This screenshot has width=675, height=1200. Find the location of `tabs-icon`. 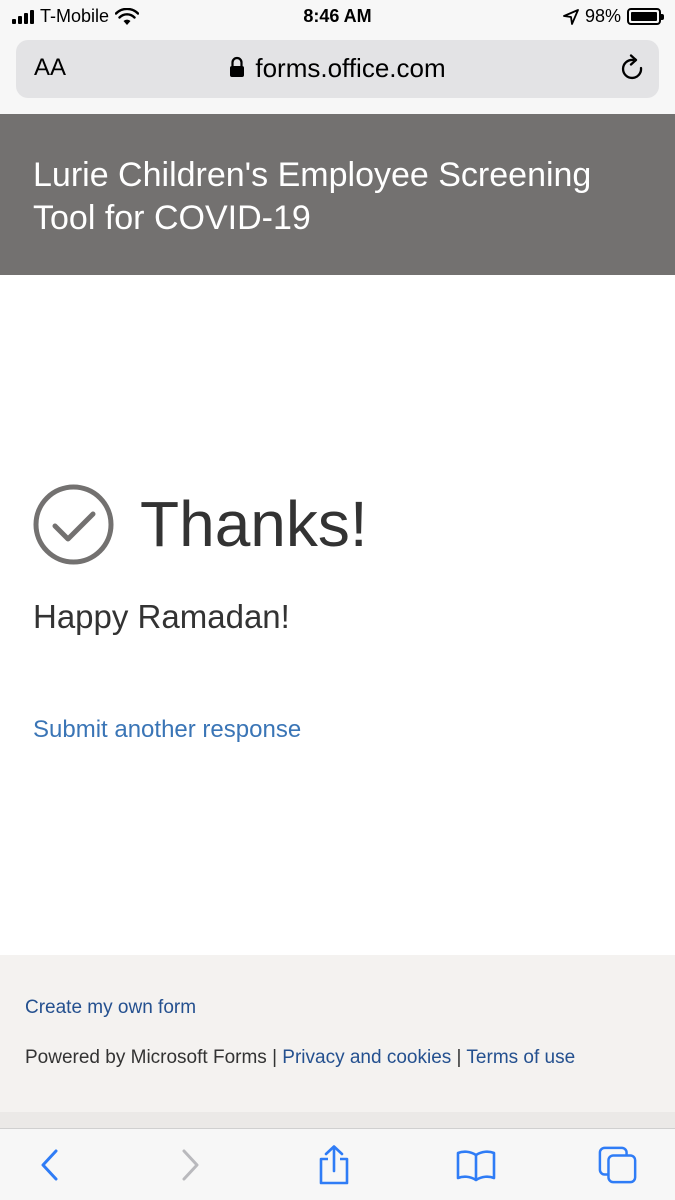

tabs-icon is located at coordinates (617, 1165).